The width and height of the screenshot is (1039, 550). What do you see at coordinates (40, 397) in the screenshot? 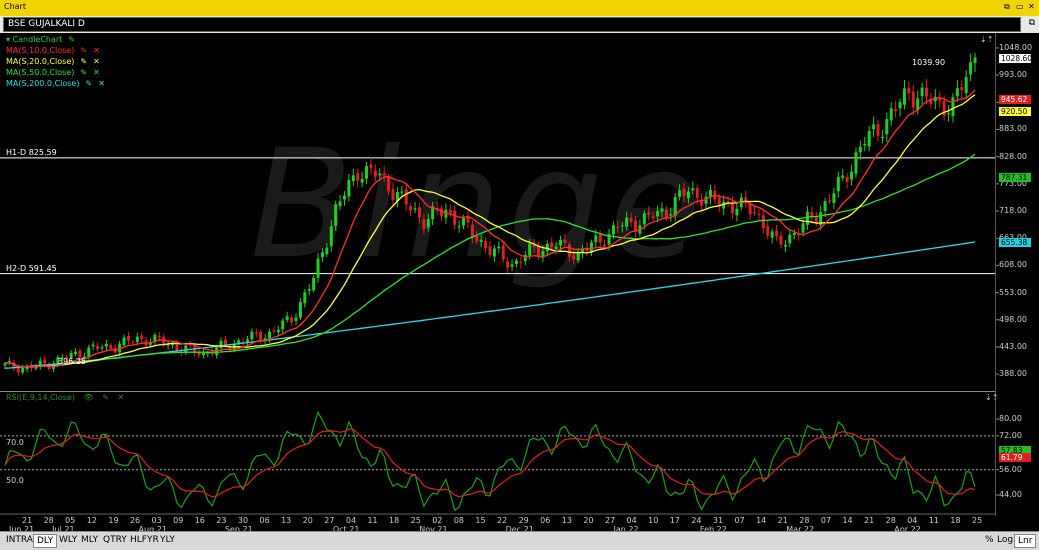
I see `rsi-legend-label: RSI(E,9,14,Close)` at bounding box center [40, 397].